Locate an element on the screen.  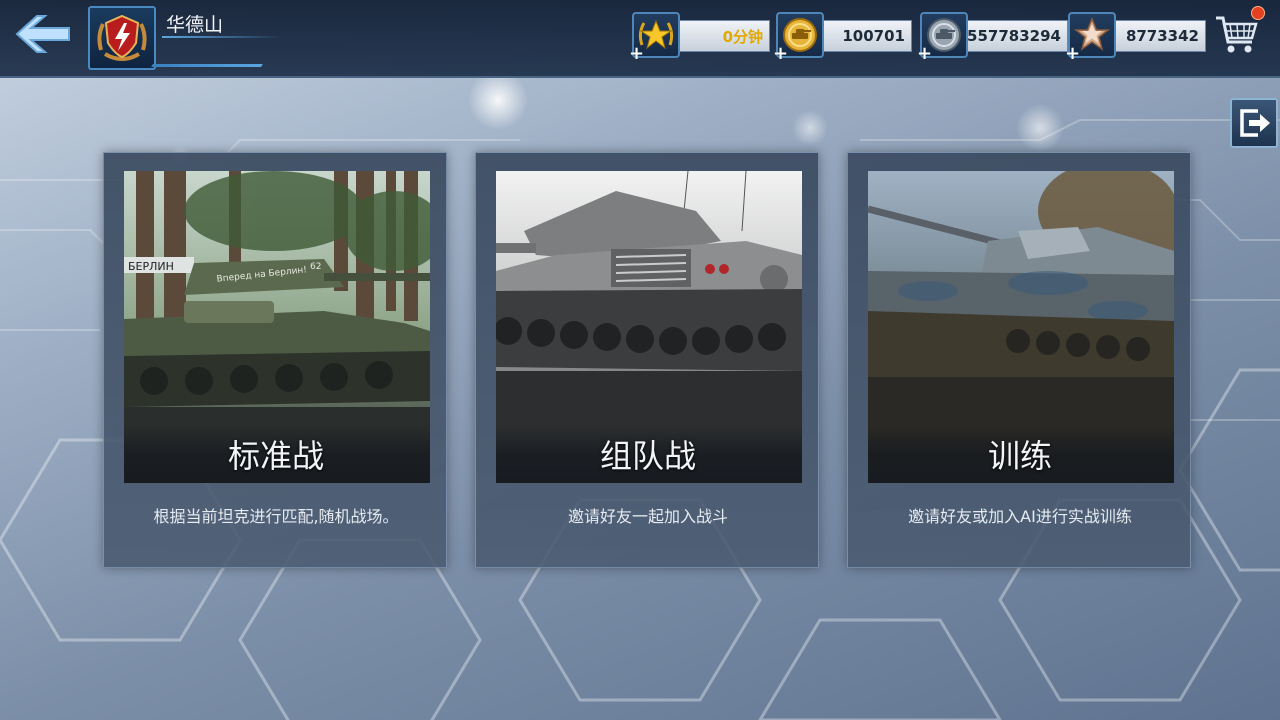
rank-emblem is located at coordinates (122, 38).